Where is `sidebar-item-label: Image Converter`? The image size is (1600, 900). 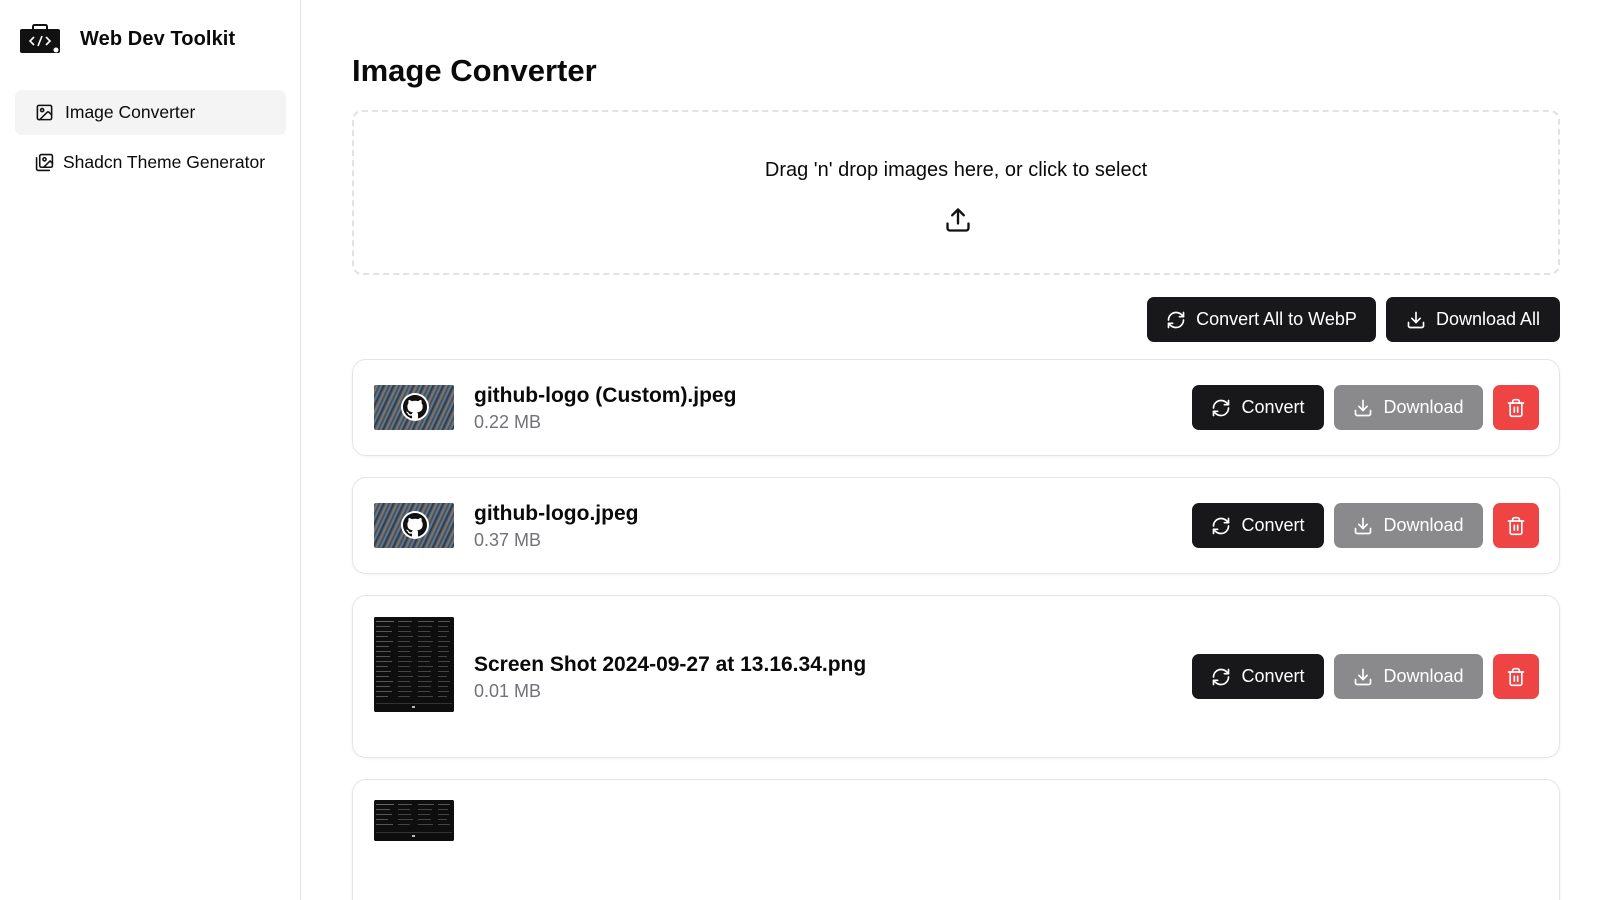
sidebar-item-label: Image Converter is located at coordinates (130, 112).